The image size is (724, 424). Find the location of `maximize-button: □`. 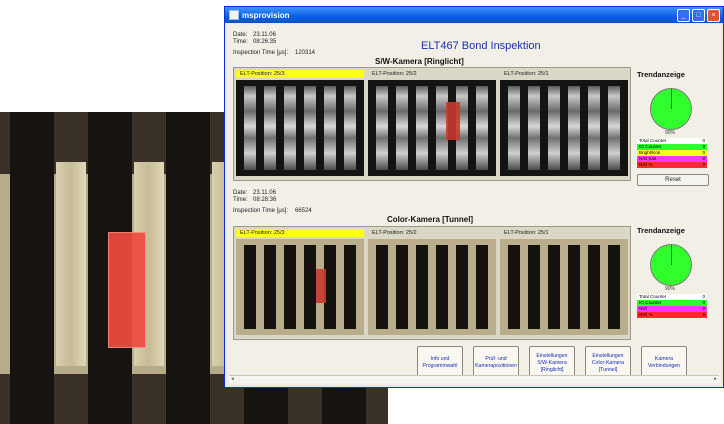

maximize-button: □ is located at coordinates (698, 15).